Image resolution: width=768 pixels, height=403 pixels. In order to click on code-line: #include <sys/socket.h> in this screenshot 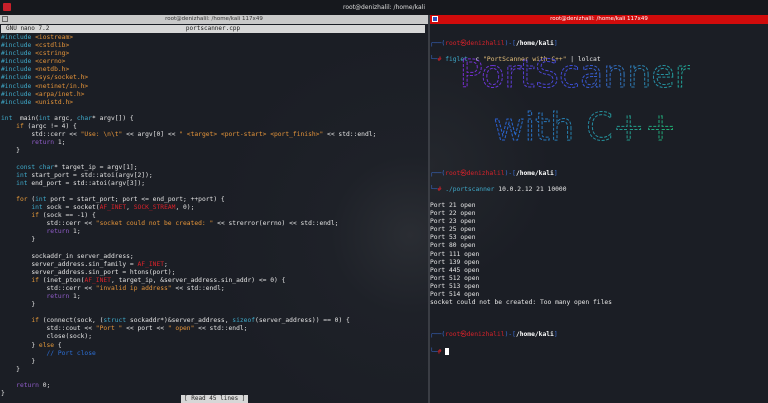, I will do `click(188, 78)`.